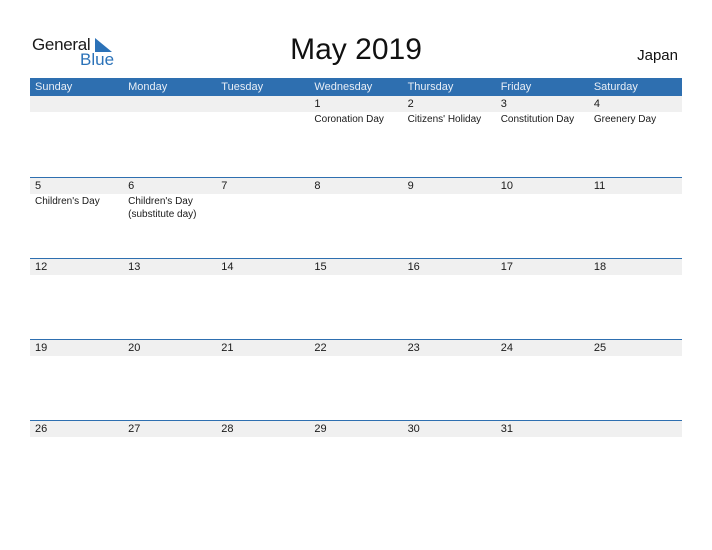 This screenshot has width=712, height=550. Describe the element at coordinates (356, 379) in the screenshot. I see `week-row: 19 20 21 22 23 24 25` at that location.